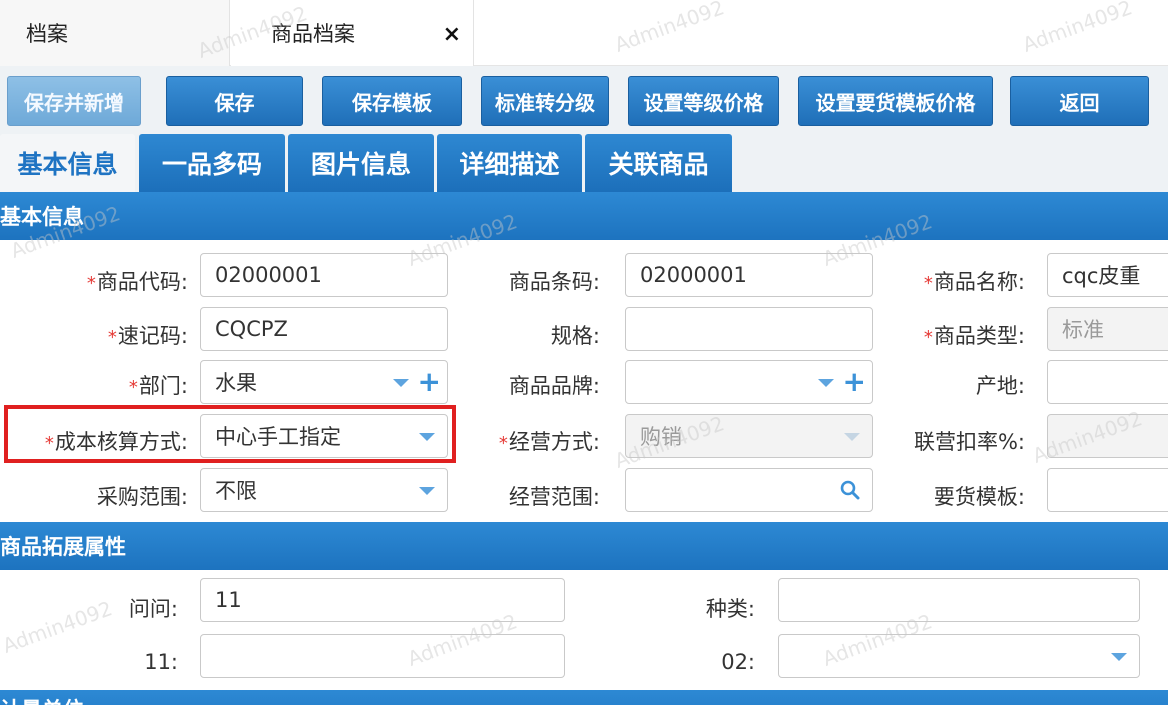 The height and width of the screenshot is (705, 1168). Describe the element at coordinates (749, 329) in the screenshot. I see `spec-input` at that location.